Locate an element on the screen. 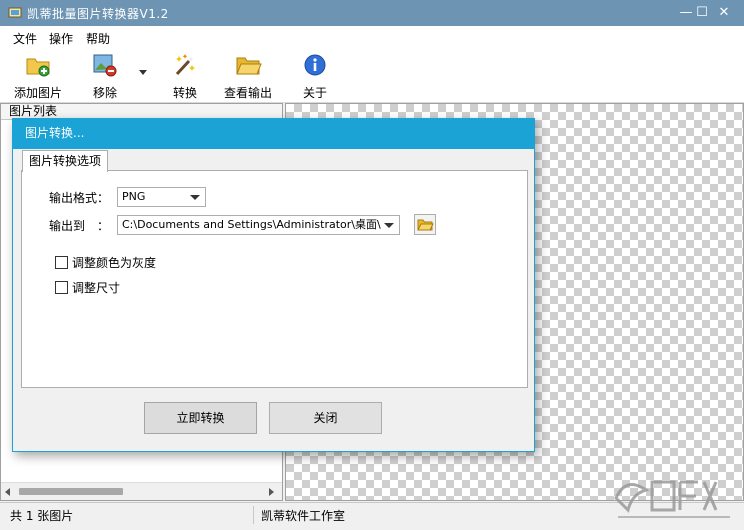  menu-help: 帮助 is located at coordinates (98, 38).